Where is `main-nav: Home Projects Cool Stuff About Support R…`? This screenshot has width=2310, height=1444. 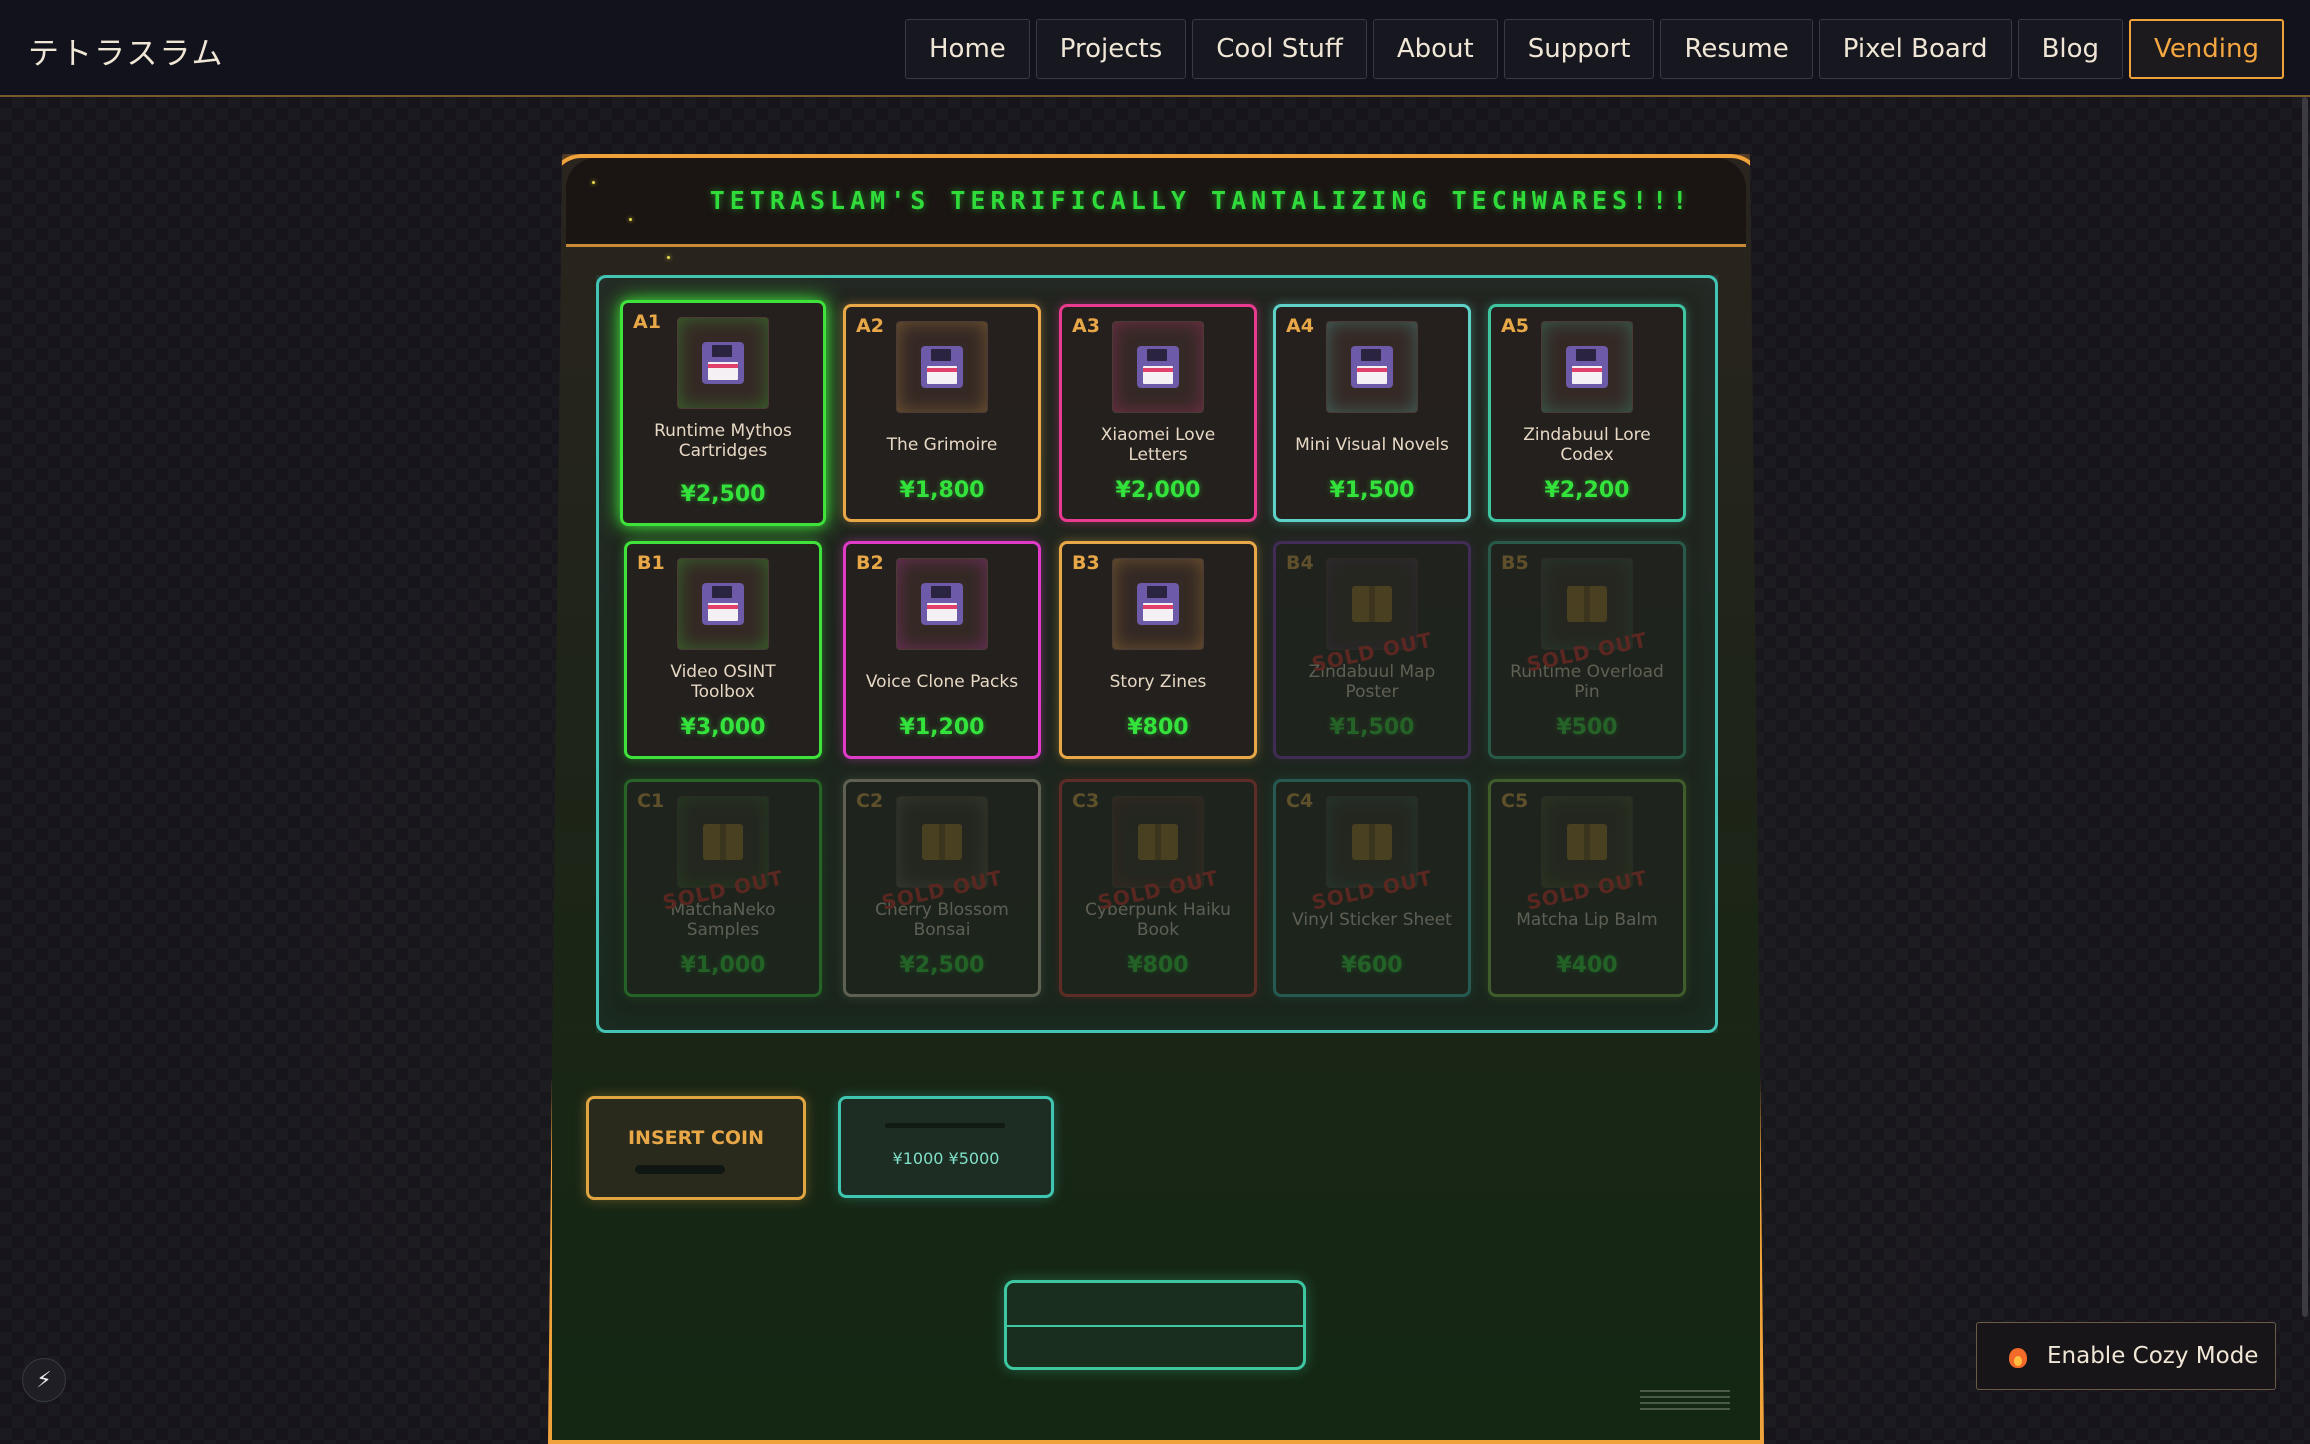 main-nav: Home Projects Cool Stuff About Support R… is located at coordinates (1594, 49).